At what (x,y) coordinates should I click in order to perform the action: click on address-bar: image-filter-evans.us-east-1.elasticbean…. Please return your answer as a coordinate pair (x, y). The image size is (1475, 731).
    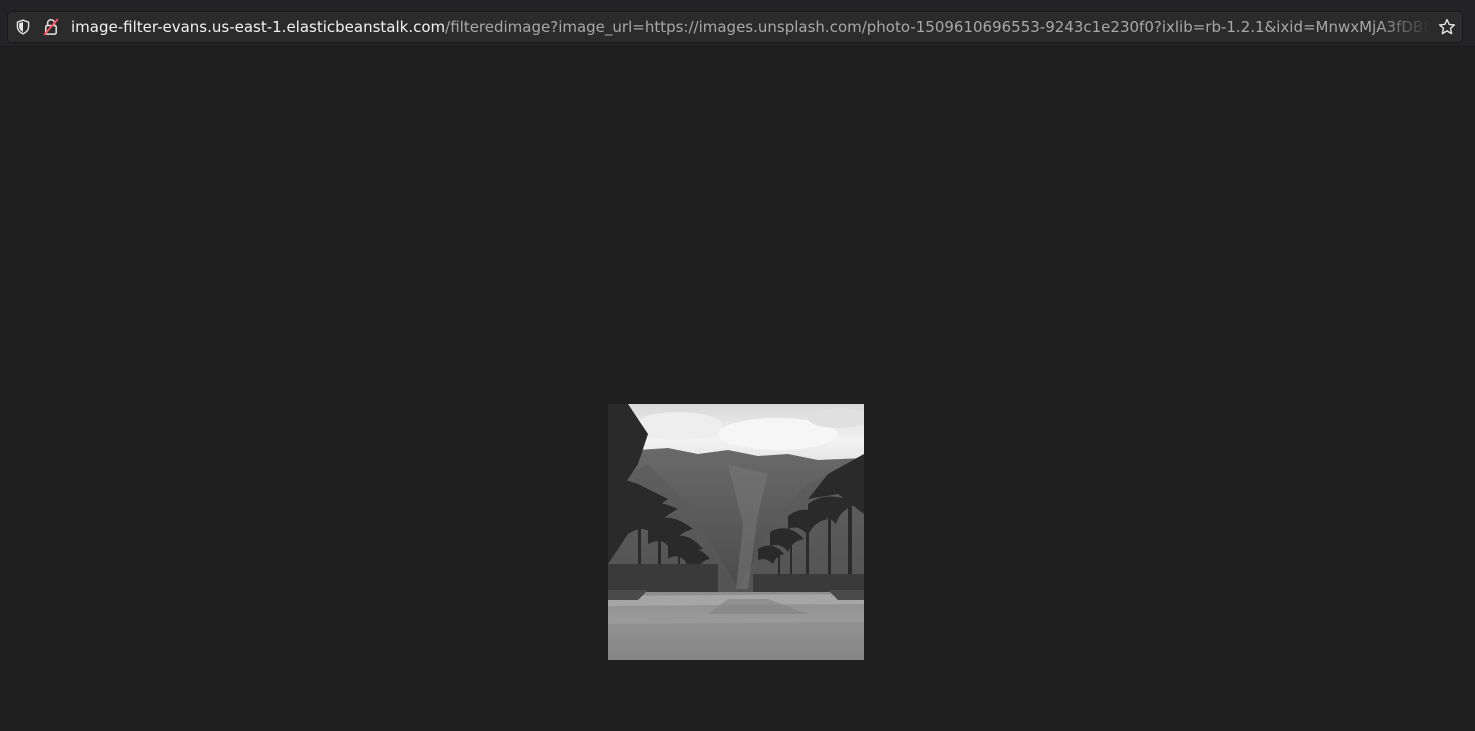
    Looking at the image, I should click on (735, 27).